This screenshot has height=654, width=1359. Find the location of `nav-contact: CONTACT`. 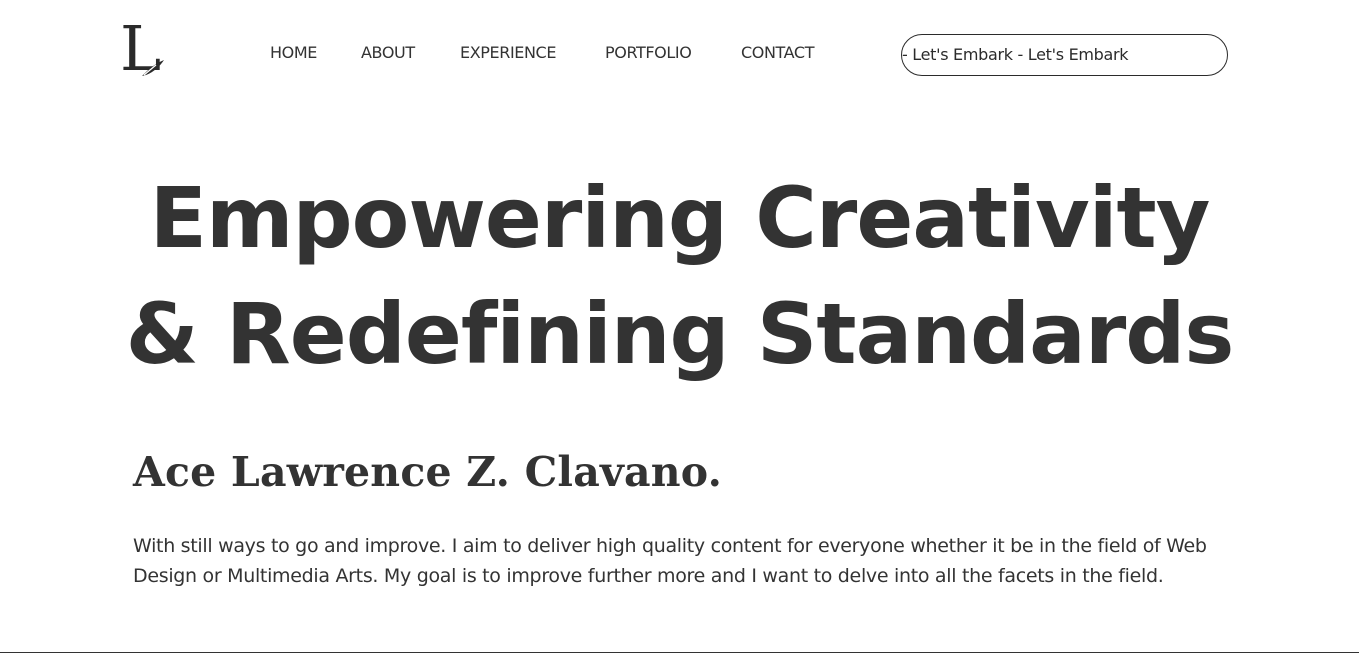

nav-contact: CONTACT is located at coordinates (777, 53).